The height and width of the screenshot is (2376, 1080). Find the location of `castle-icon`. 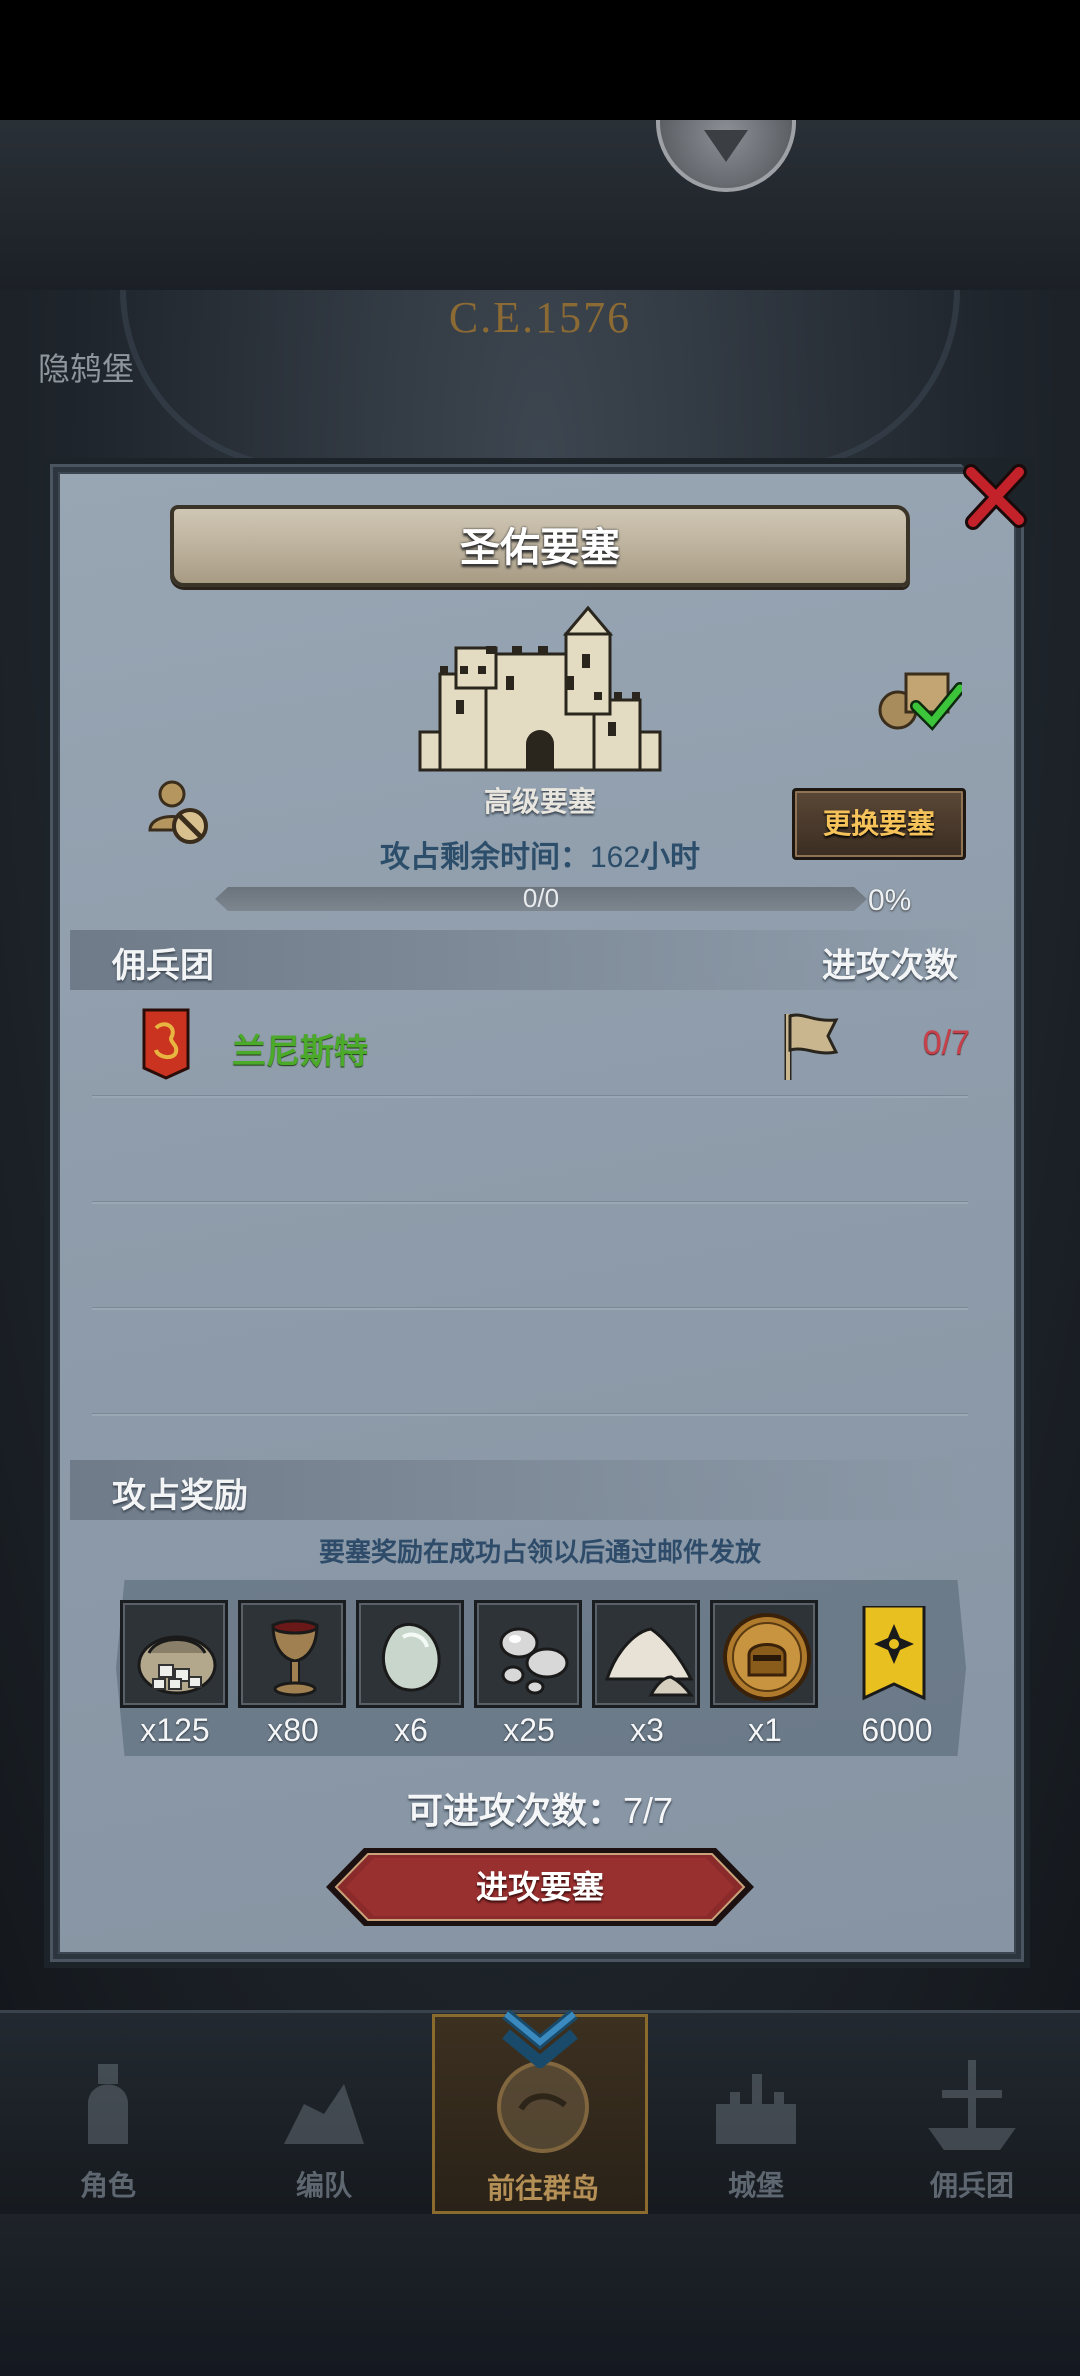

castle-icon is located at coordinates (540, 688).